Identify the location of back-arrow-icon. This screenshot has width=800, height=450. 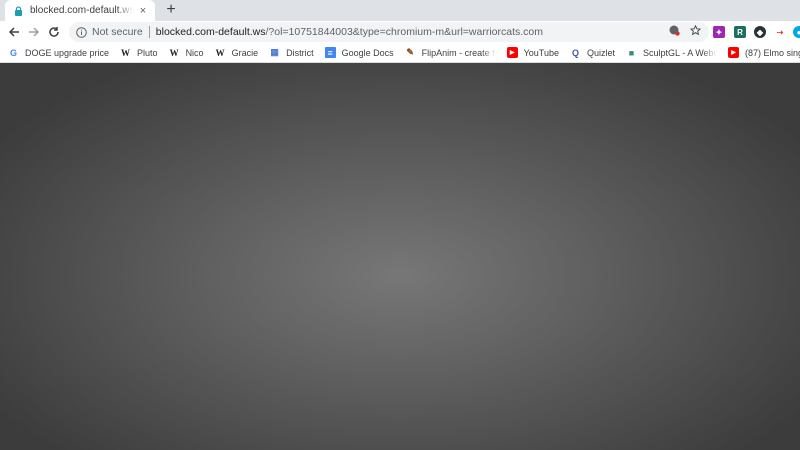
(13, 32).